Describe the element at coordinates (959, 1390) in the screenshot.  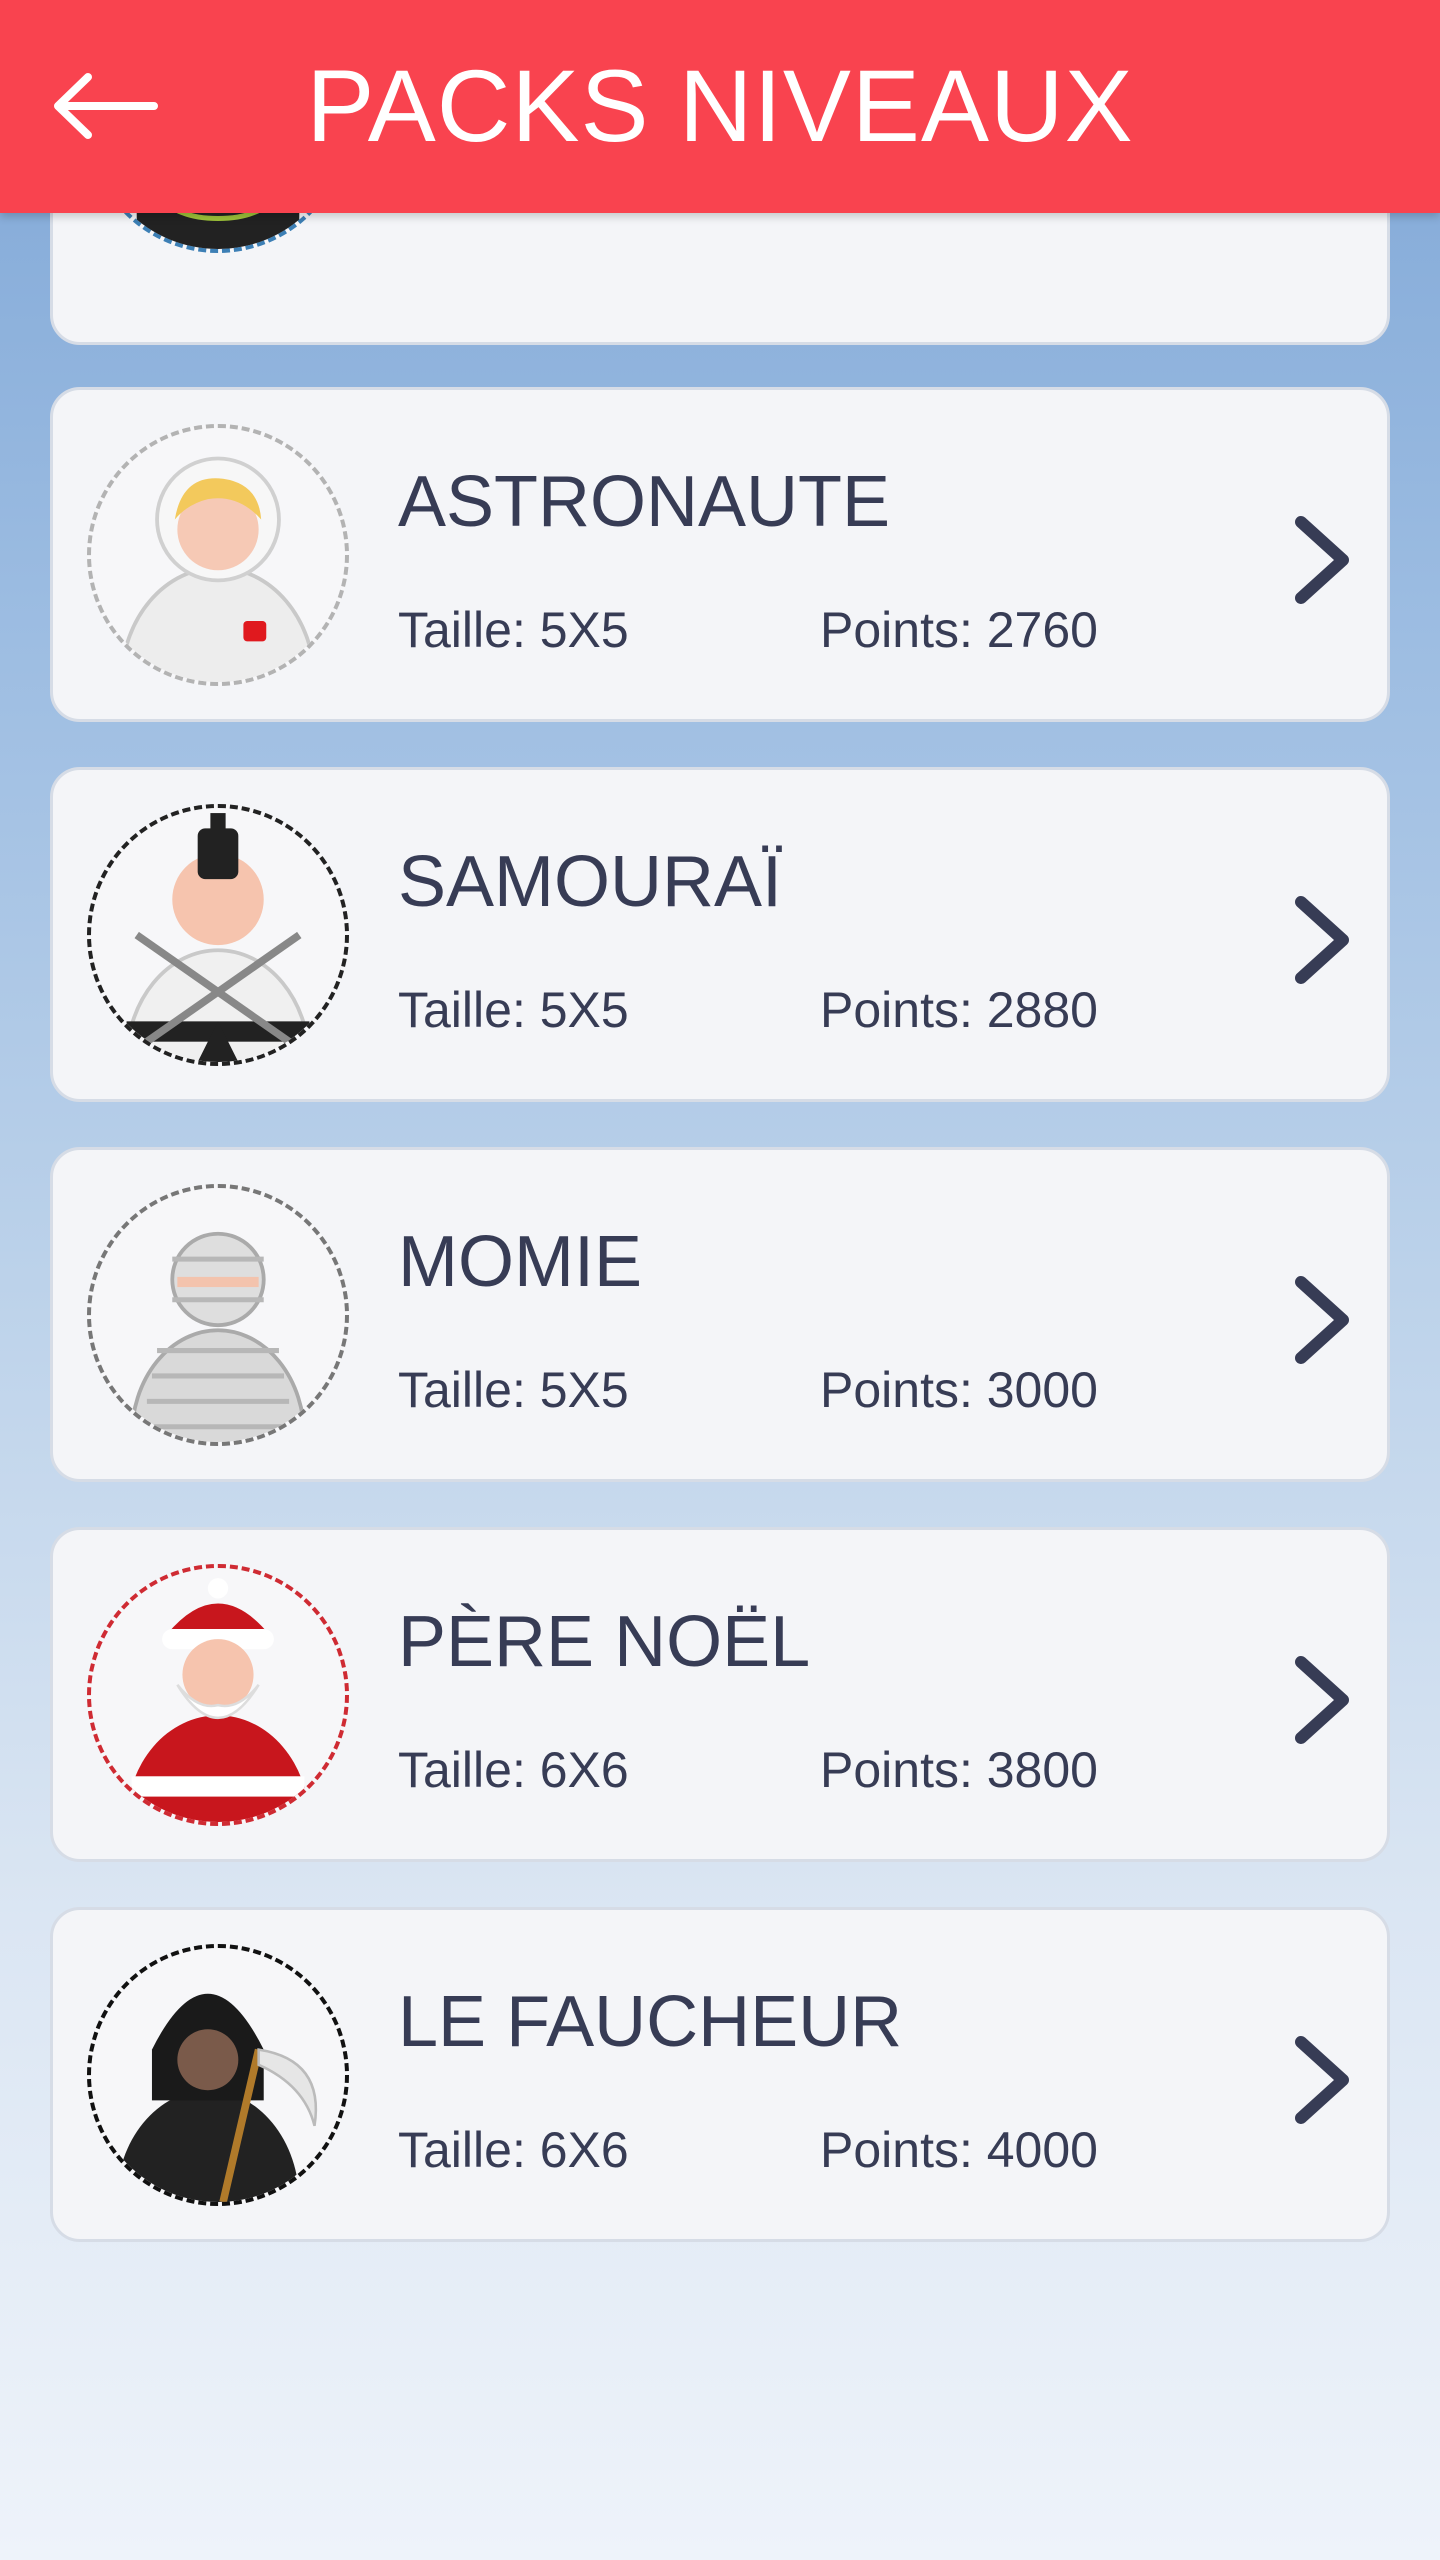
I see `pack-points: Points: 3000` at that location.